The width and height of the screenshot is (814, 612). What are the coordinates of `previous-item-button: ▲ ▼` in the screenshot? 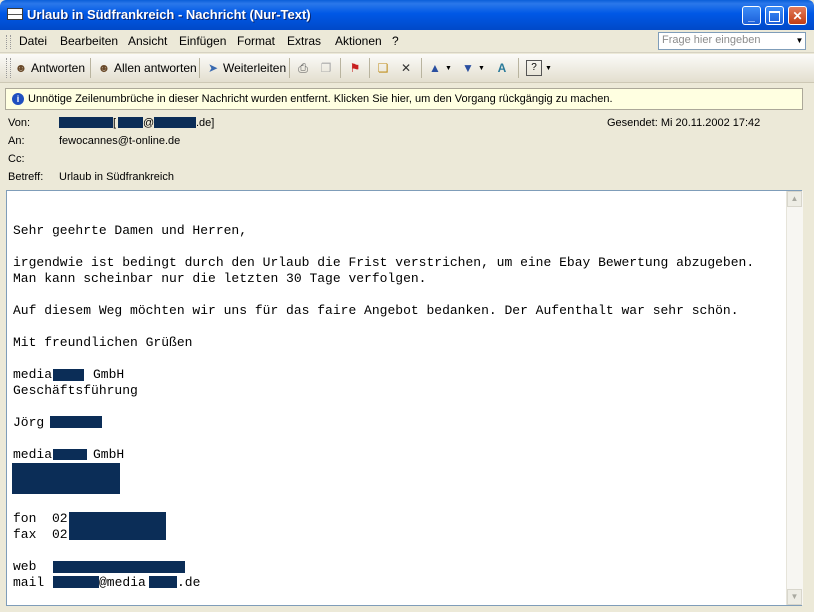 It's located at (440, 68).